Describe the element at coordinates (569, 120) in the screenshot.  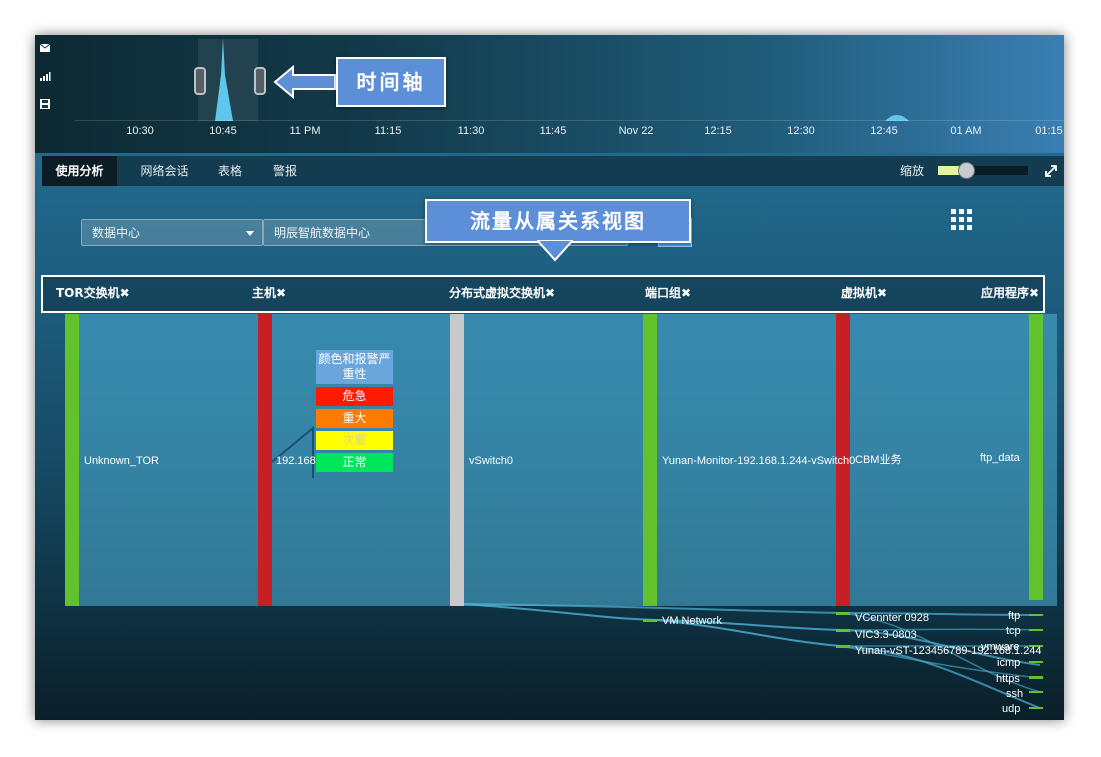
I see `timeline-axis` at that location.